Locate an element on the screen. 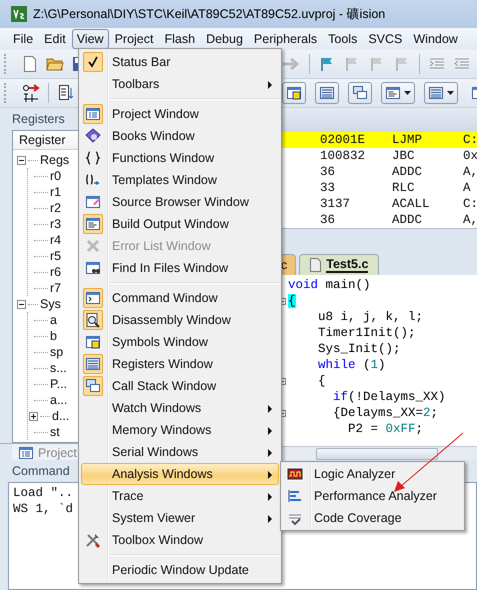 This screenshot has width=477, height=590. window-title: Z:\G\Personal\DIY\STC\Keil\AT89C52\AT89C52.uvproj - 礦ision is located at coordinates (209, 14).